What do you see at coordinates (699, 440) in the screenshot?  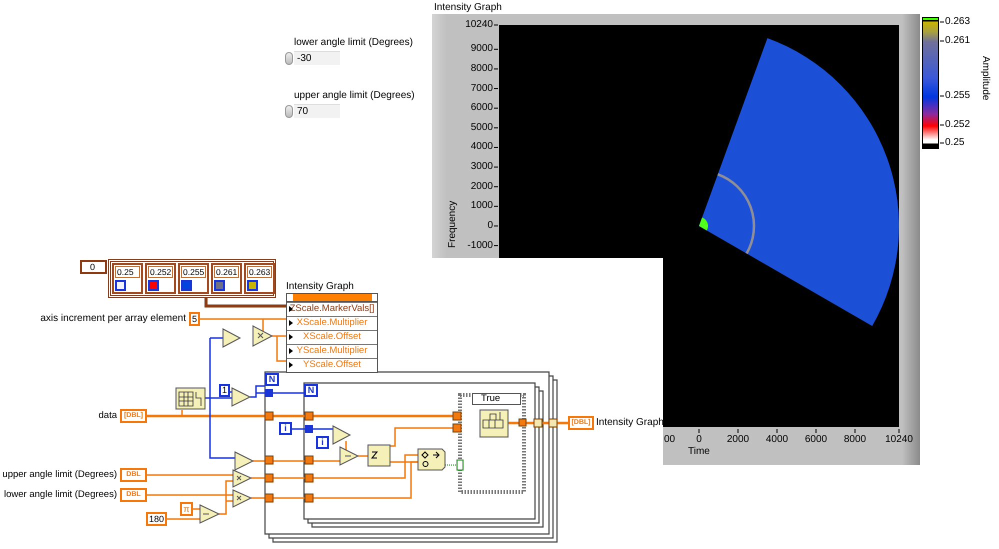 I see `x-tick-label: 0` at bounding box center [699, 440].